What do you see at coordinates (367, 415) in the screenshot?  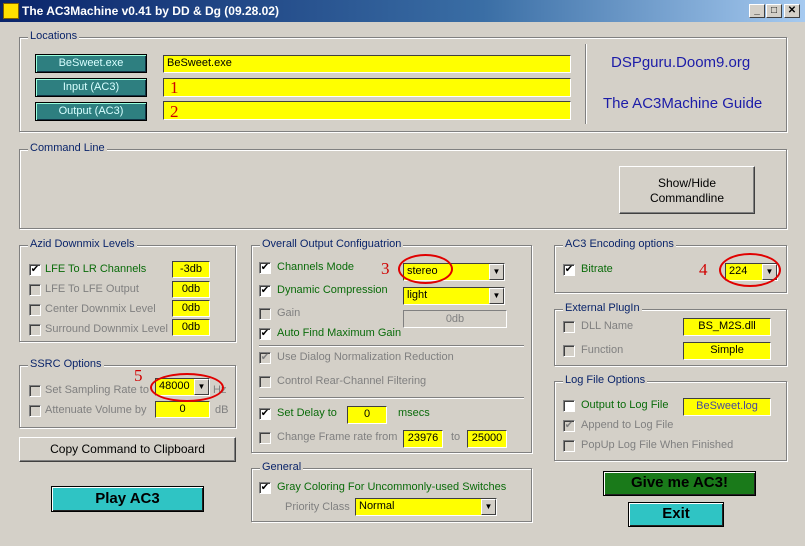 I see `set-delay-value: 0` at bounding box center [367, 415].